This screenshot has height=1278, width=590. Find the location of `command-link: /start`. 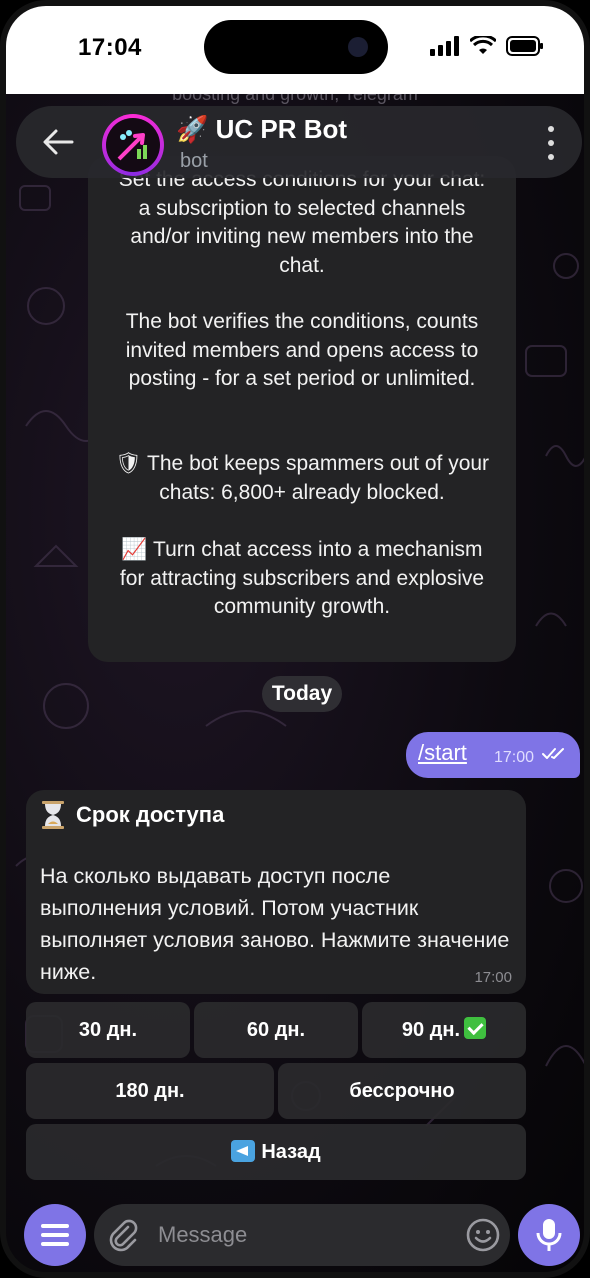

command-link: /start is located at coordinates (442, 753).